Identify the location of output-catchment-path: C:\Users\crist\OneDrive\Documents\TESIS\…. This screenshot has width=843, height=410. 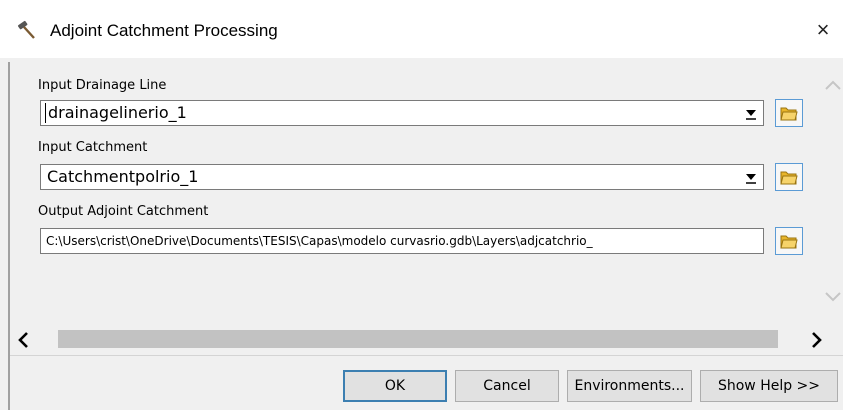
(319, 241).